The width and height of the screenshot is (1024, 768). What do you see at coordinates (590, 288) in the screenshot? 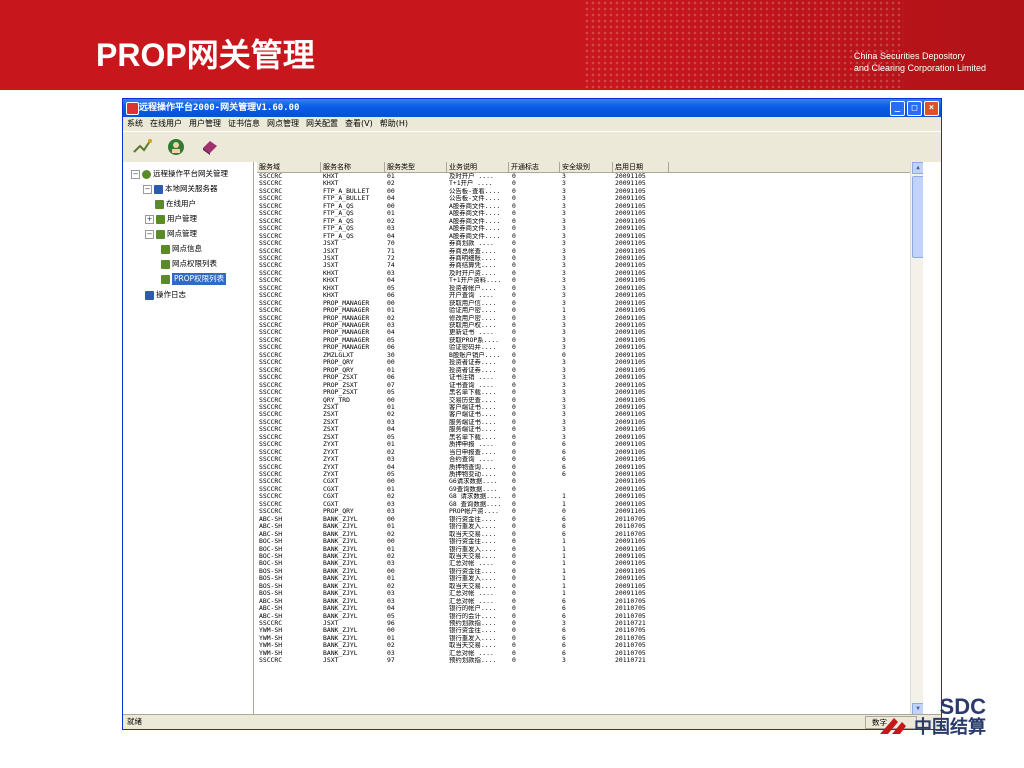
I see `table-row: SSCCRC KHXT 05 投资者帐户.... 0 3 20091105` at bounding box center [590, 288].